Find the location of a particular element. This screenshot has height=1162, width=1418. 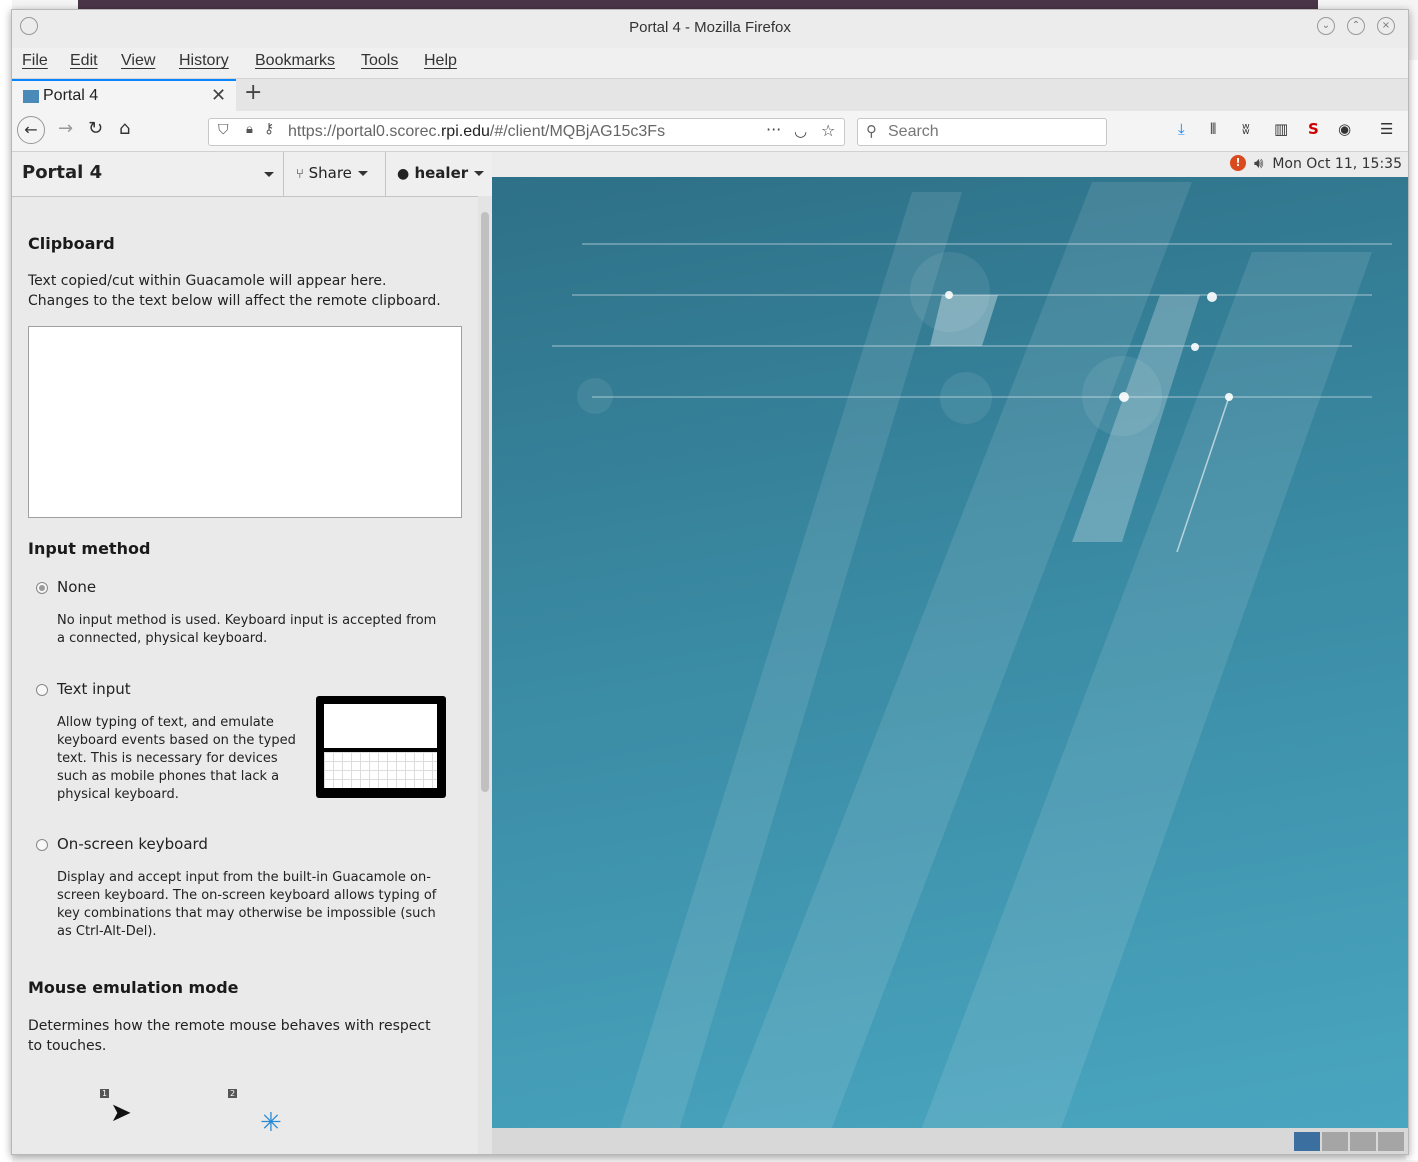

new-tab-button: + is located at coordinates (253, 92).